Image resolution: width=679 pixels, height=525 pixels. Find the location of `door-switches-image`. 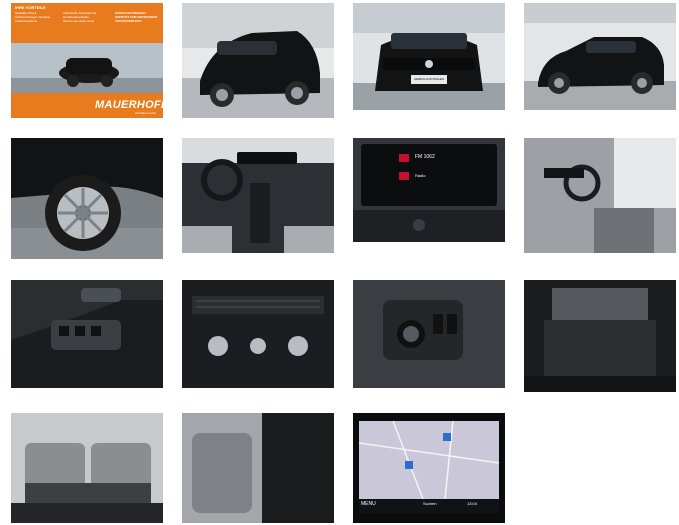

door-switches-image is located at coordinates (87, 334).